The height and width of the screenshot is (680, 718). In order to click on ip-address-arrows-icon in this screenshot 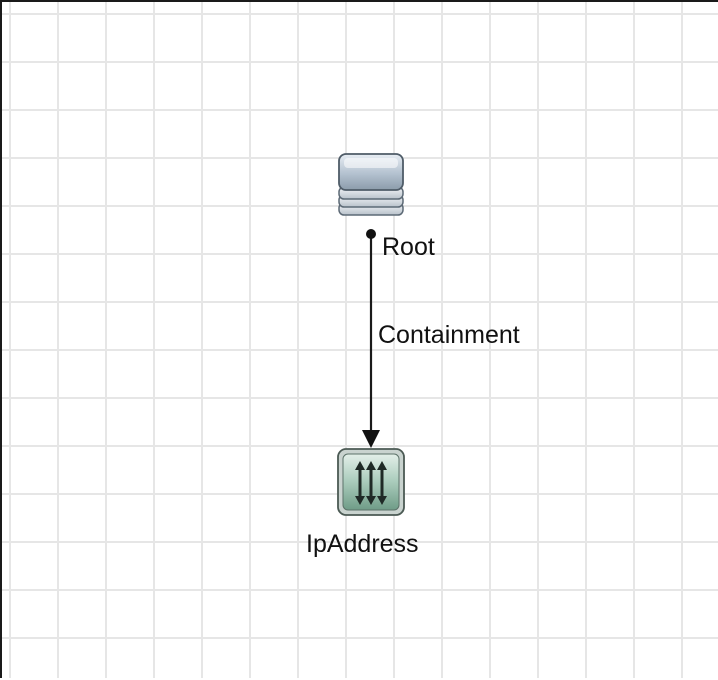, I will do `click(371, 482)`.